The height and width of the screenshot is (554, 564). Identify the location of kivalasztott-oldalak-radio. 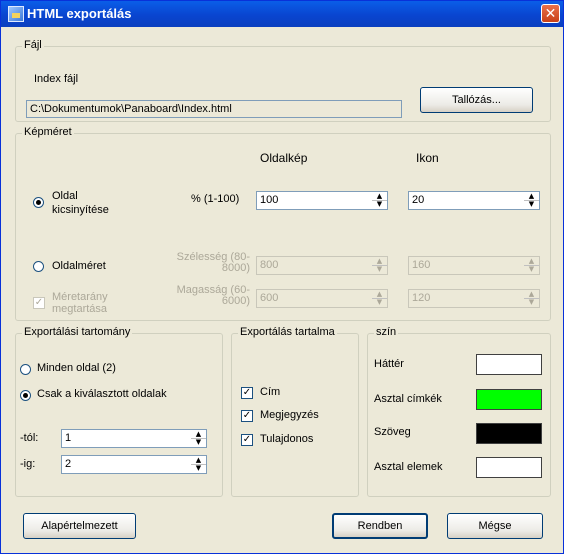
(25, 395).